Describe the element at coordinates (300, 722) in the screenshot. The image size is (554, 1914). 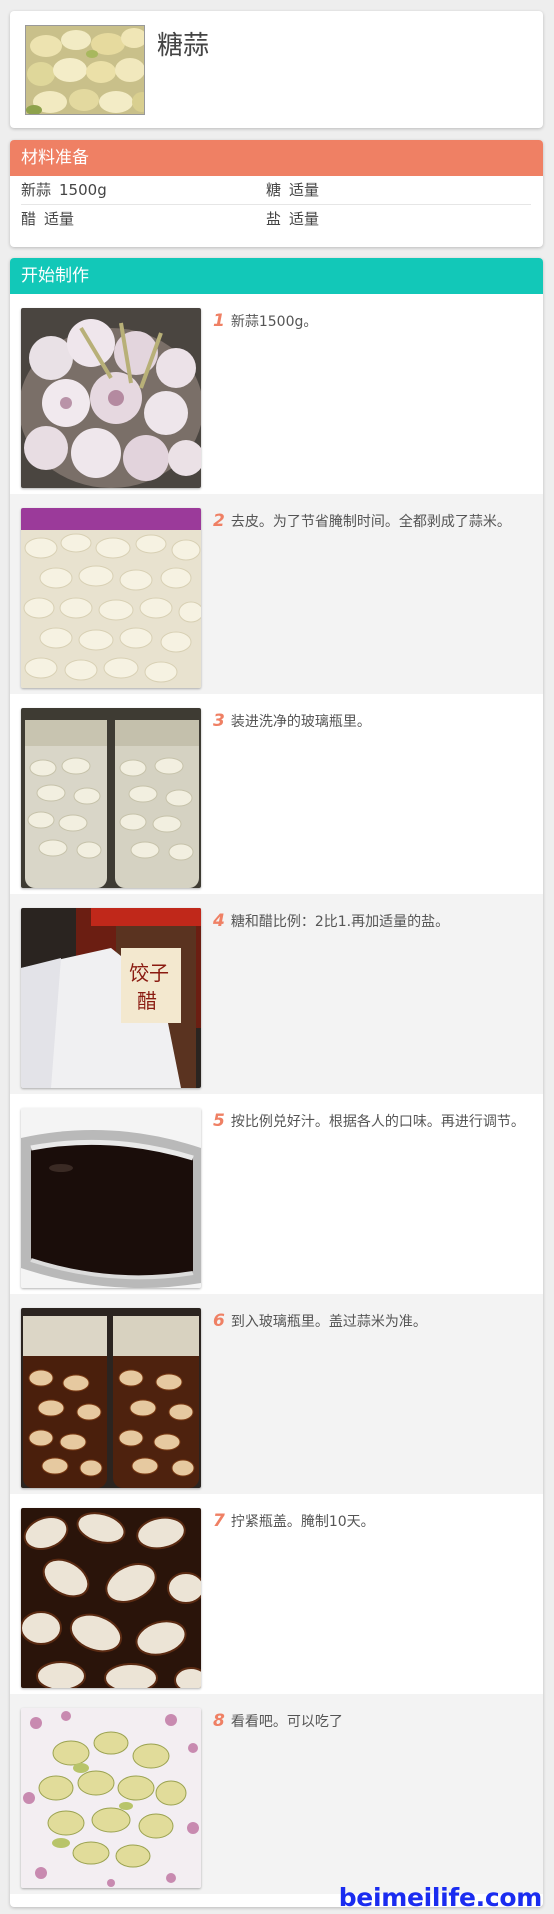
I see `step-description: 装进洗净的玻璃瓶里。` at that location.